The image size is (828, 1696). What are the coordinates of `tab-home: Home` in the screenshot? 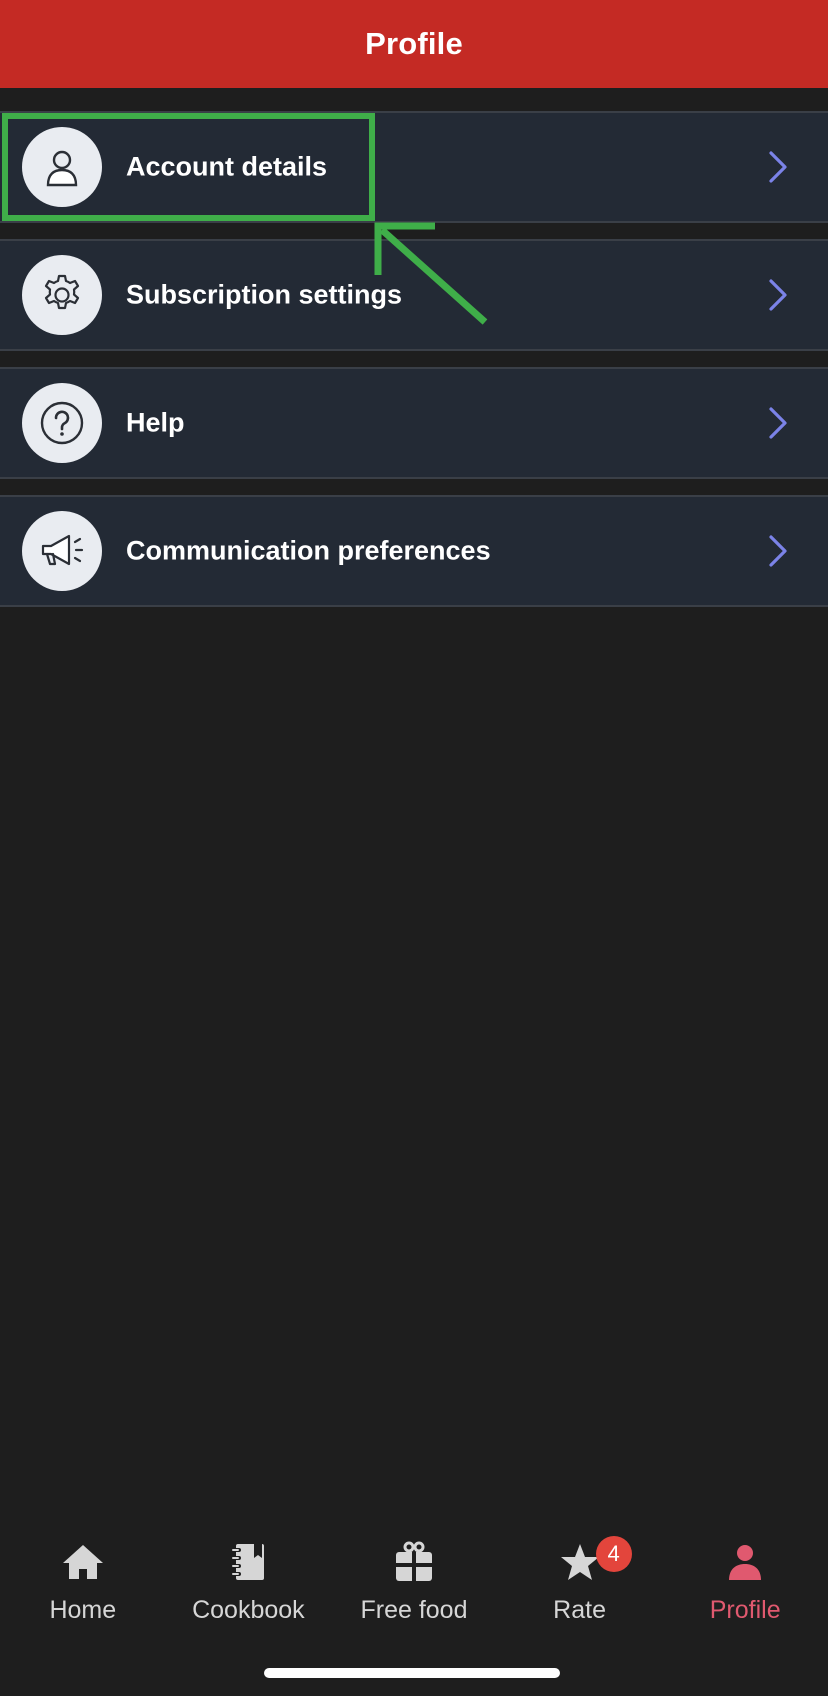 It's located at (83, 1575).